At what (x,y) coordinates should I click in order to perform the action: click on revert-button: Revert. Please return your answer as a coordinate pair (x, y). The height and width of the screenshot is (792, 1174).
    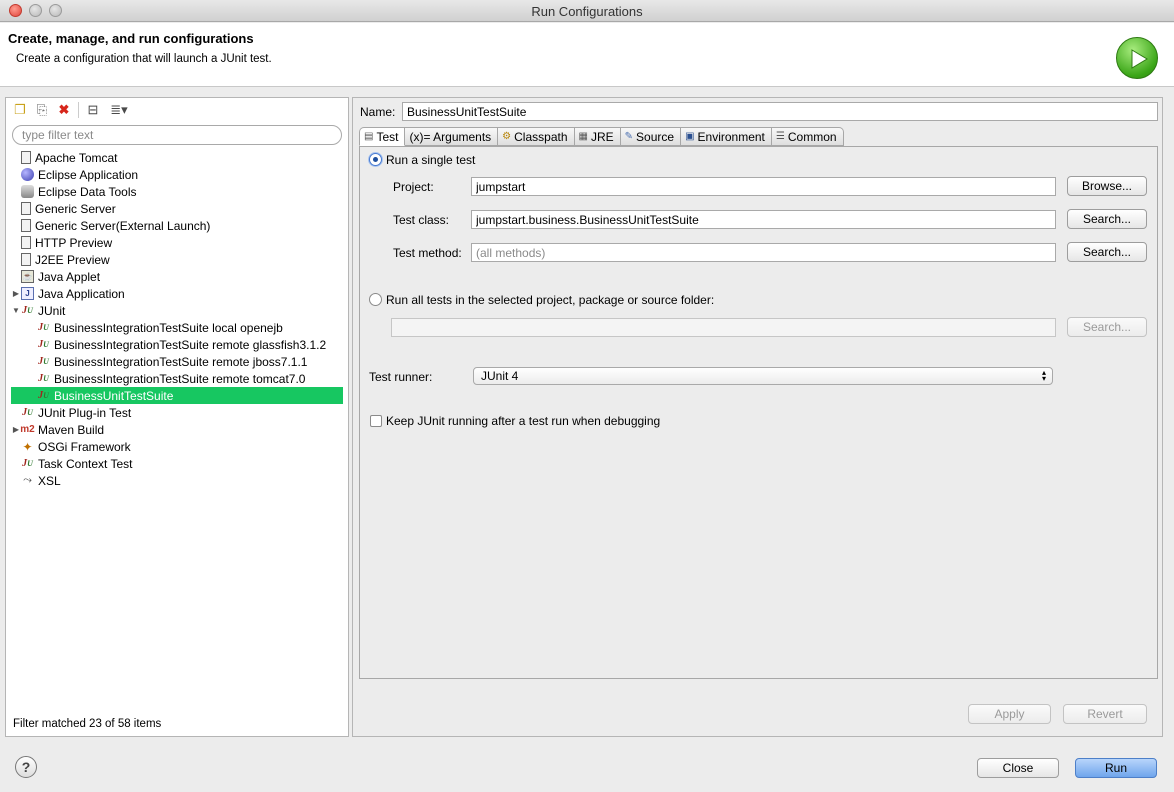
    Looking at the image, I should click on (1105, 714).